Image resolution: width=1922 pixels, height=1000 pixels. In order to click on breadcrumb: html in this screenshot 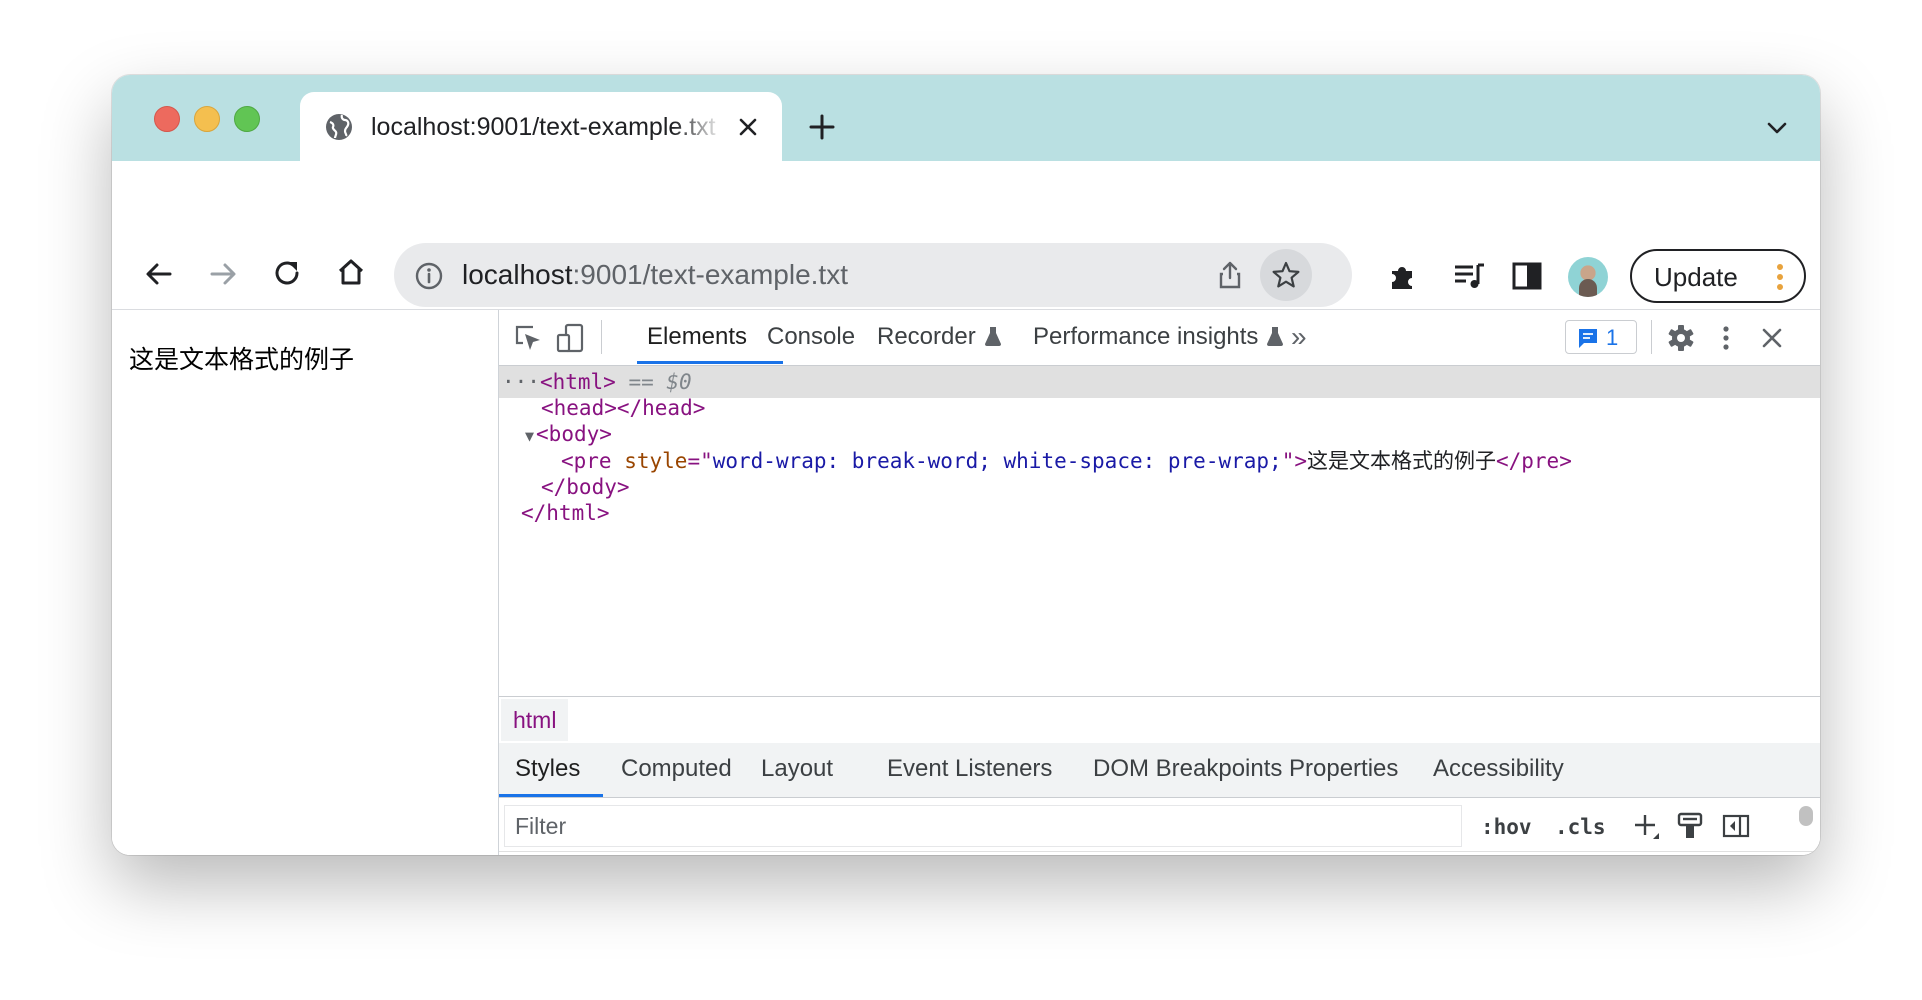, I will do `click(1159, 720)`.